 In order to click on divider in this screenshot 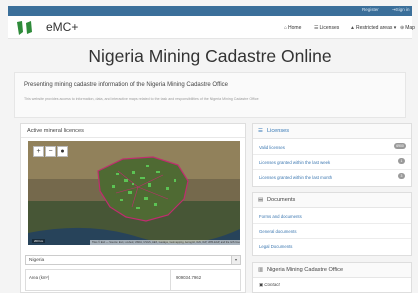, I will do `click(170, 280)`.